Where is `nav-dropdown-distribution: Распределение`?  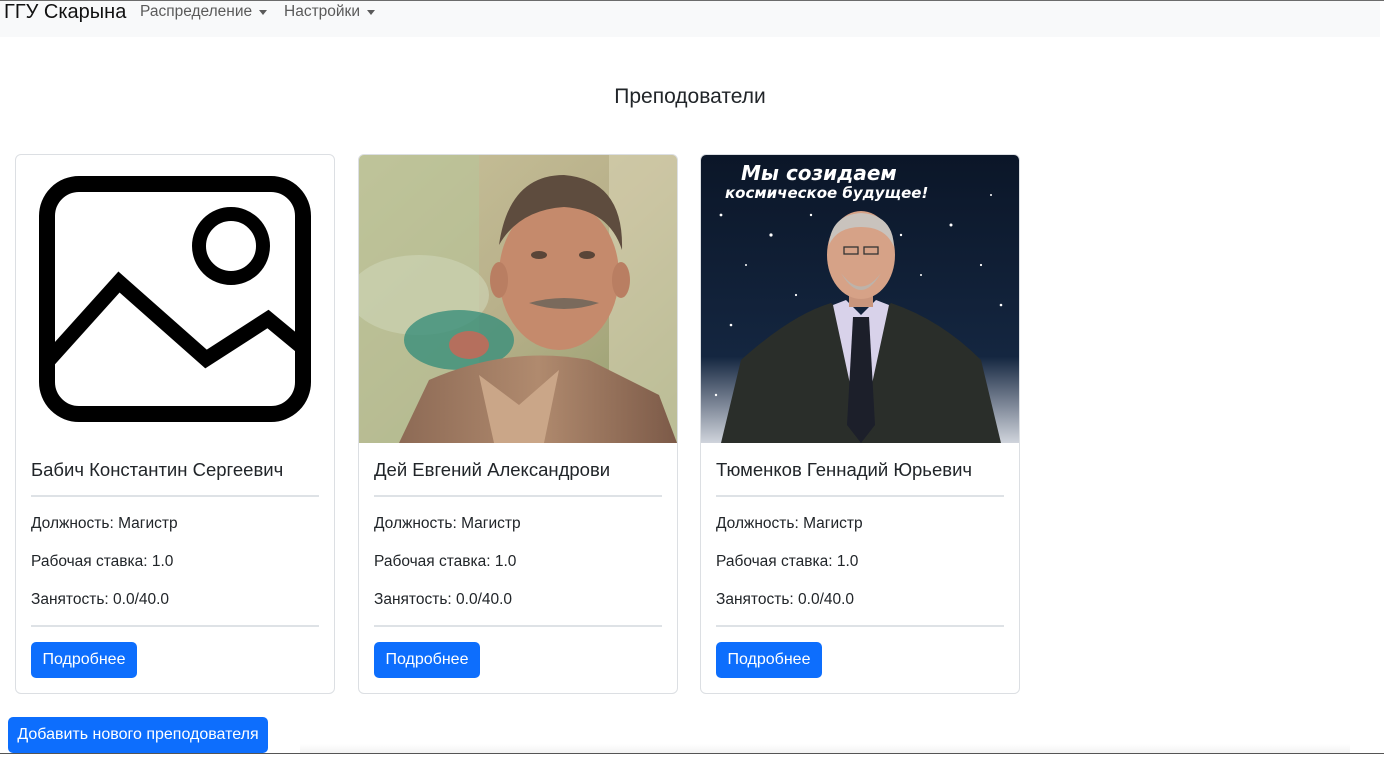
nav-dropdown-distribution: Распределение is located at coordinates (204, 12).